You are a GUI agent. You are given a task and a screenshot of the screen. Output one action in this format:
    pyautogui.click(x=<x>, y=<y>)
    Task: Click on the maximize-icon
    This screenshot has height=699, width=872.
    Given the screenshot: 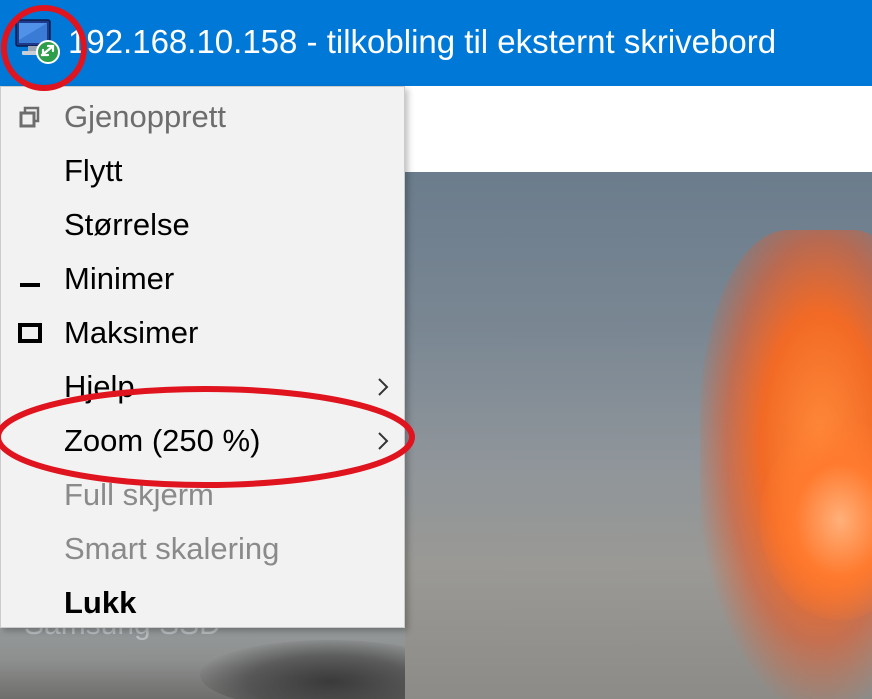 What is the action you would take?
    pyautogui.click(x=30, y=333)
    